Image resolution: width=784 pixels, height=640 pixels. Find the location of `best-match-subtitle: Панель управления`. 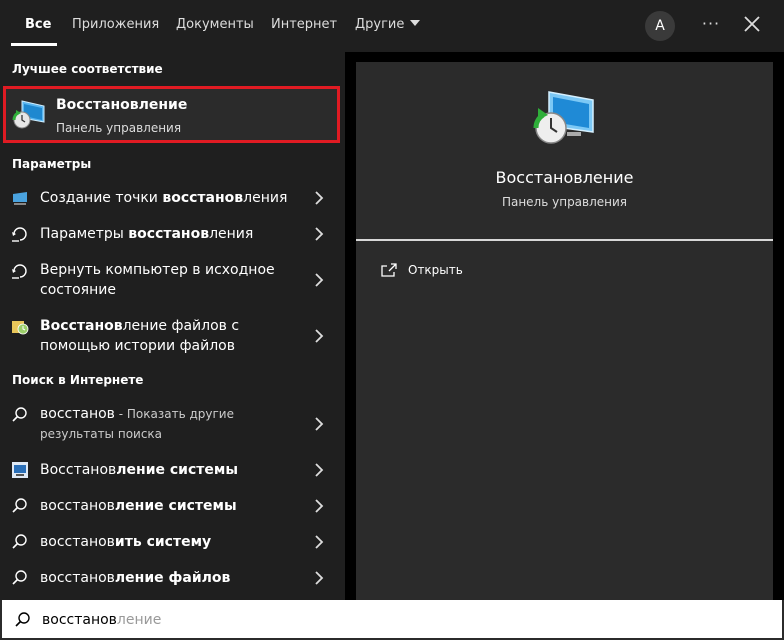

best-match-subtitle: Панель управления is located at coordinates (119, 128).